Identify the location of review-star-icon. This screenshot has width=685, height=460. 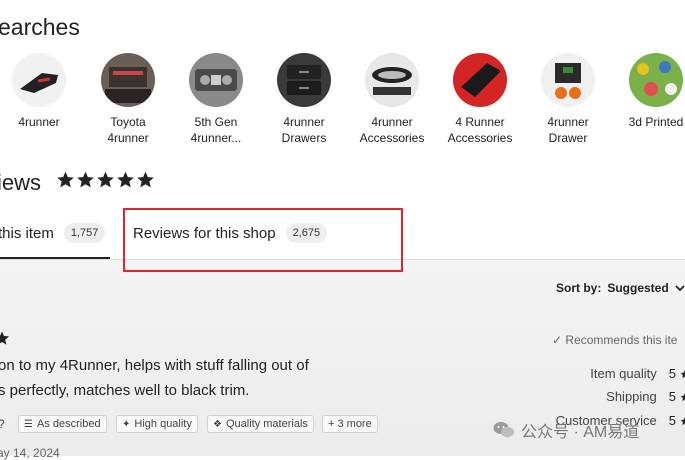
(4, 338).